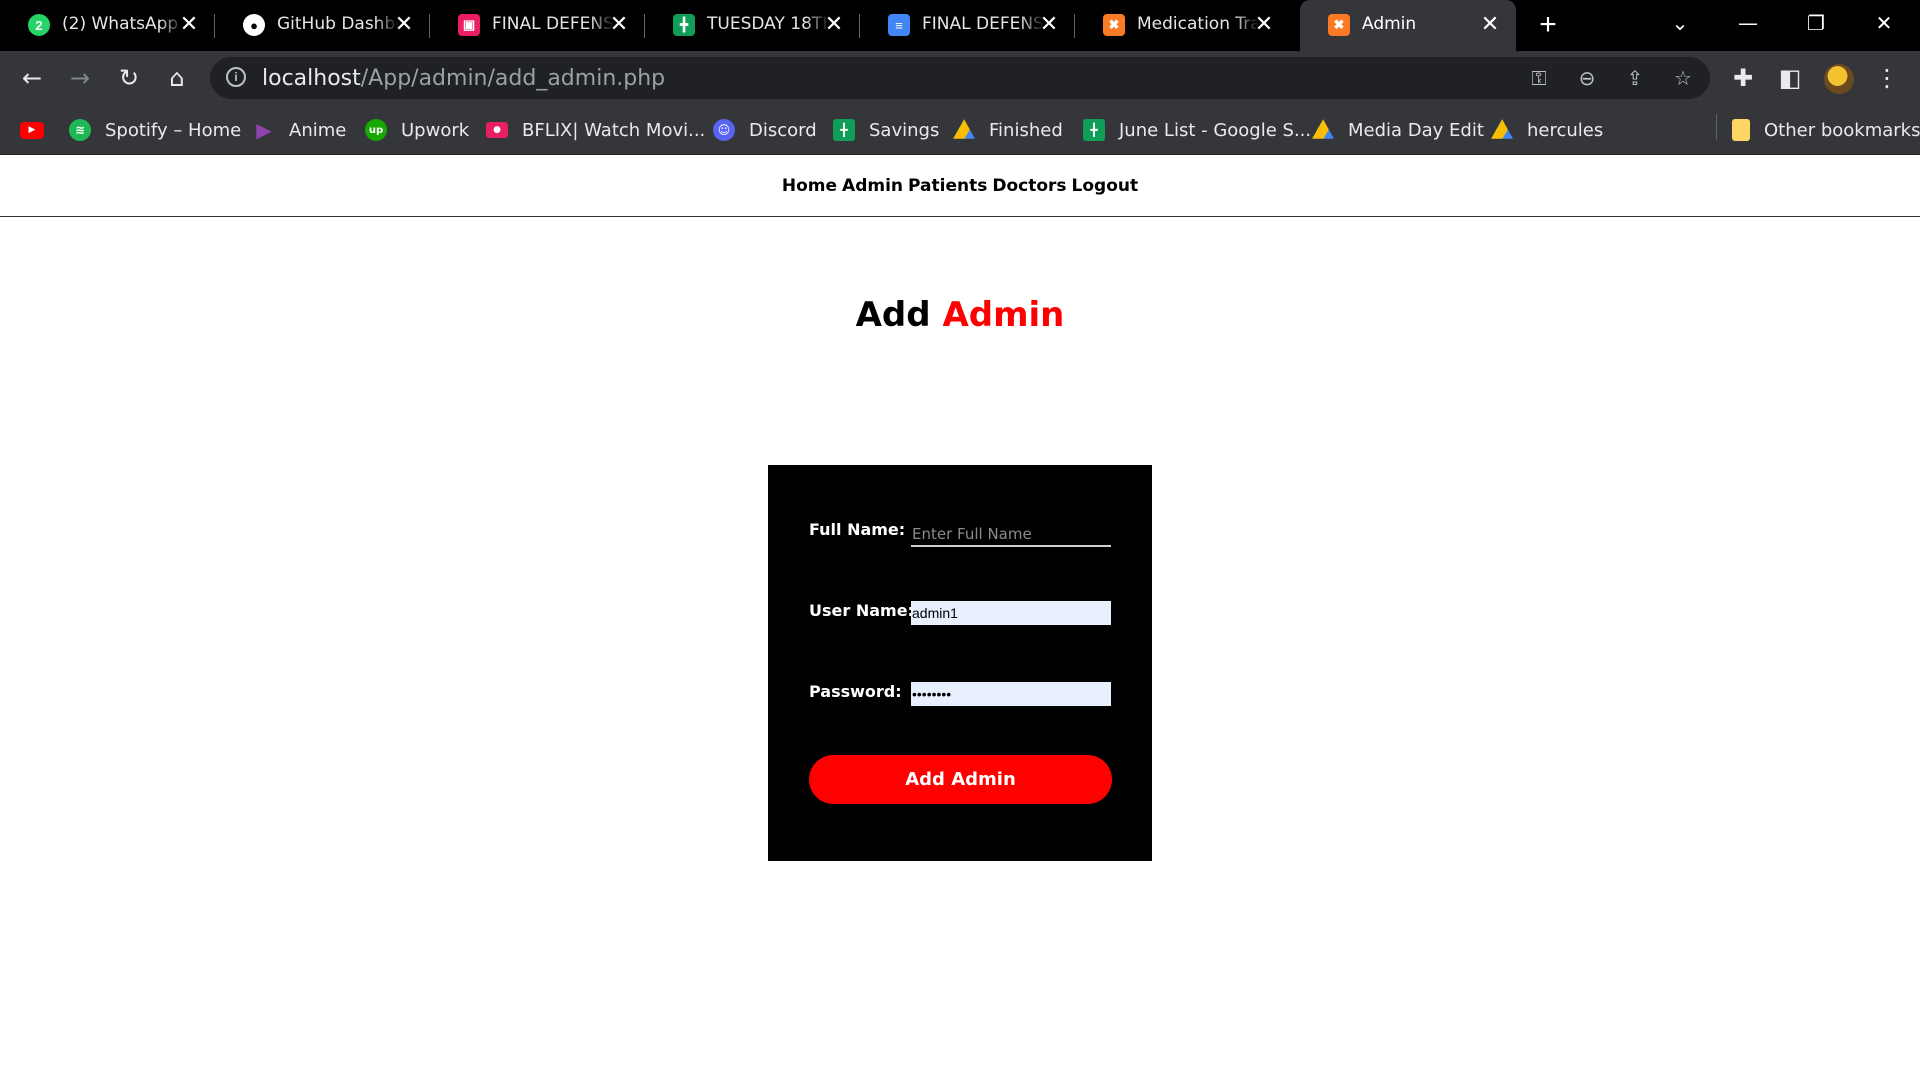 The image size is (1920, 1080). What do you see at coordinates (1011, 613) in the screenshot?
I see `user-name-input` at bounding box center [1011, 613].